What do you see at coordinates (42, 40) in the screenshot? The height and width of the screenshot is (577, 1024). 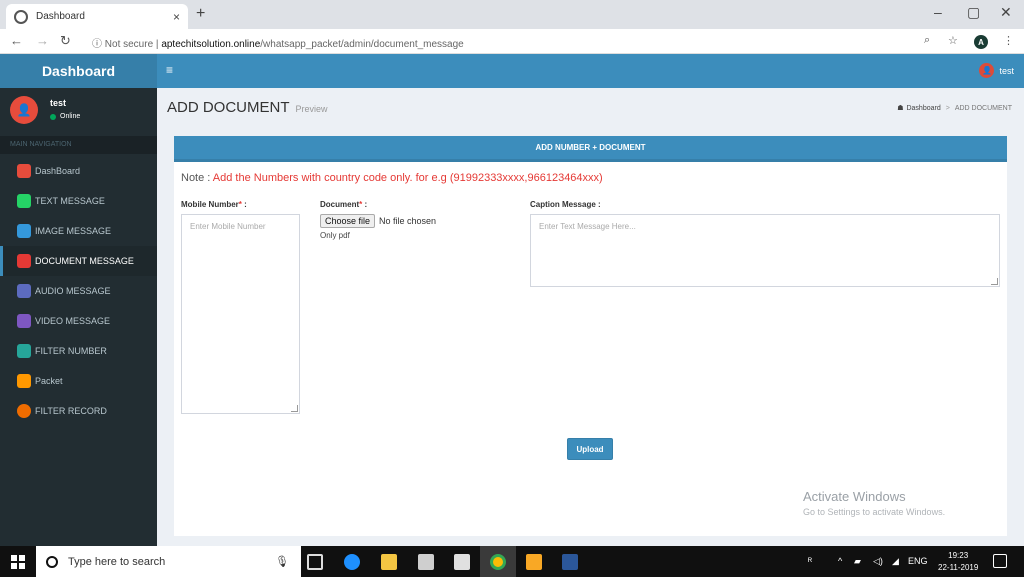 I see `forward-icon: →` at bounding box center [42, 40].